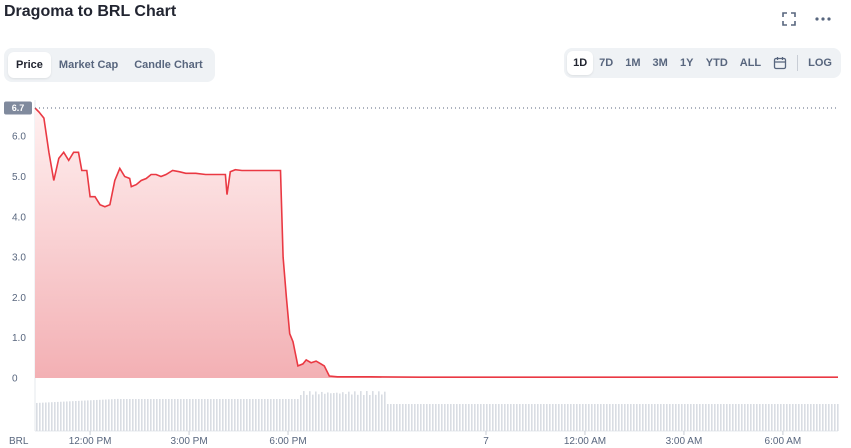 The image size is (851, 448). I want to click on calendar-icon, so click(780, 63).